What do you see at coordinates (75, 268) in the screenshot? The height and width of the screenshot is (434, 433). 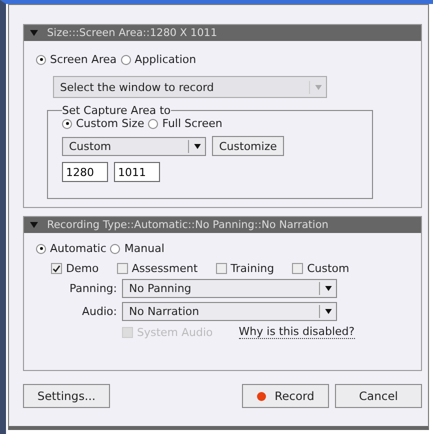 I see `checkbox-option: Demo` at bounding box center [75, 268].